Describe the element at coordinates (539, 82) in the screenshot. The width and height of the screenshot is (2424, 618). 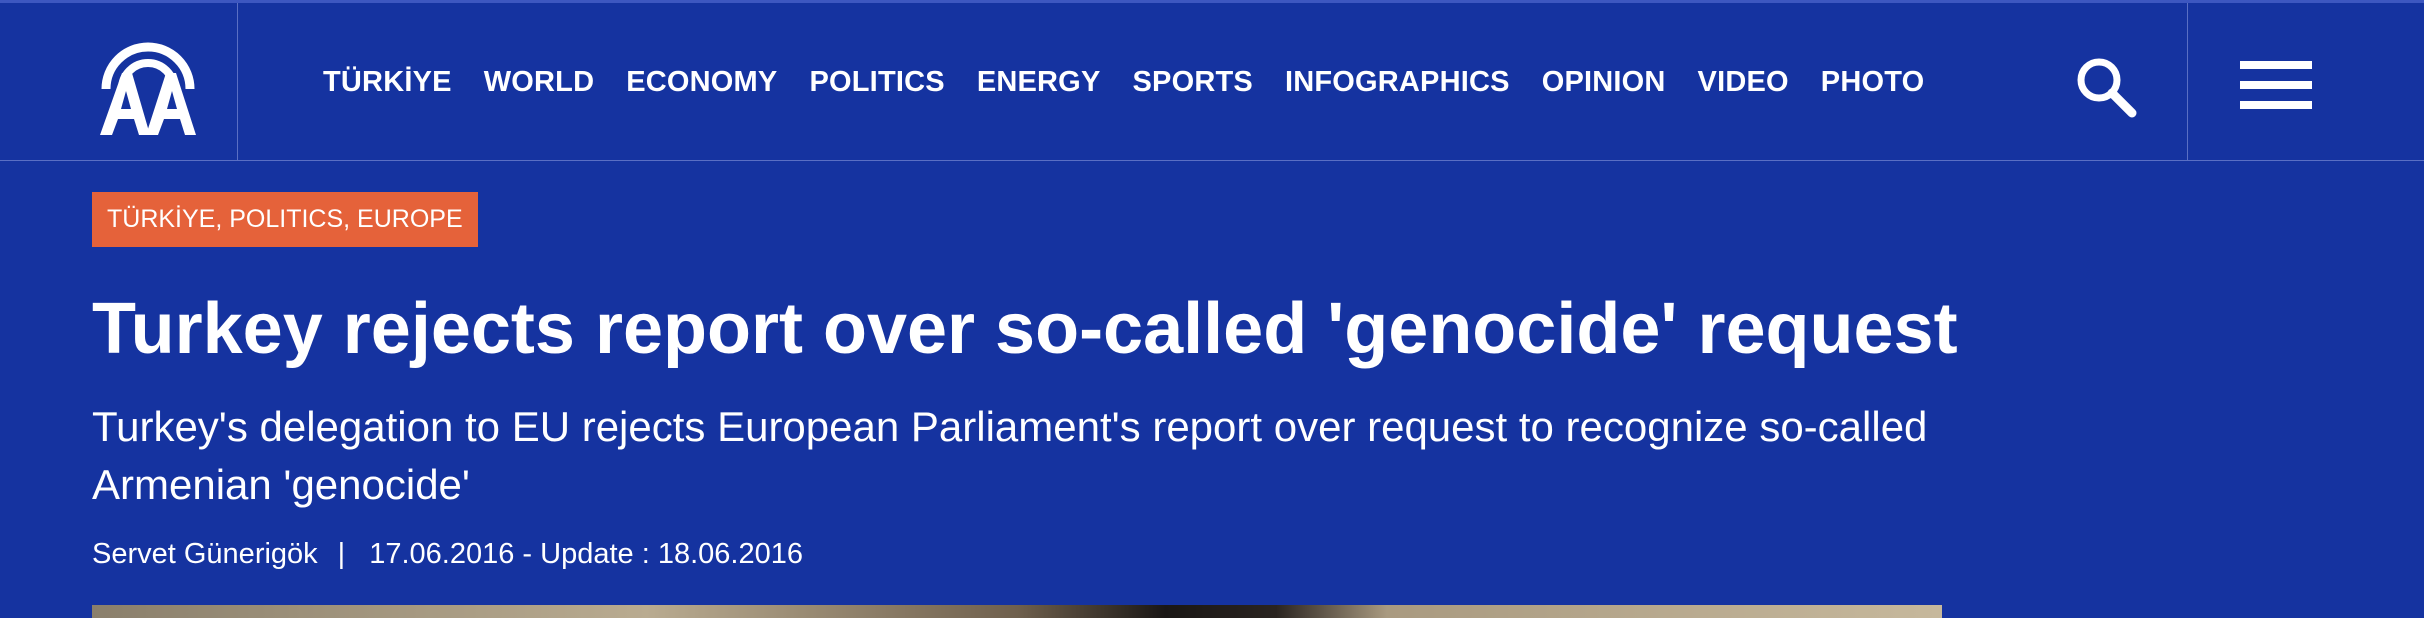
I see `nav-item-world: WORLD` at that location.